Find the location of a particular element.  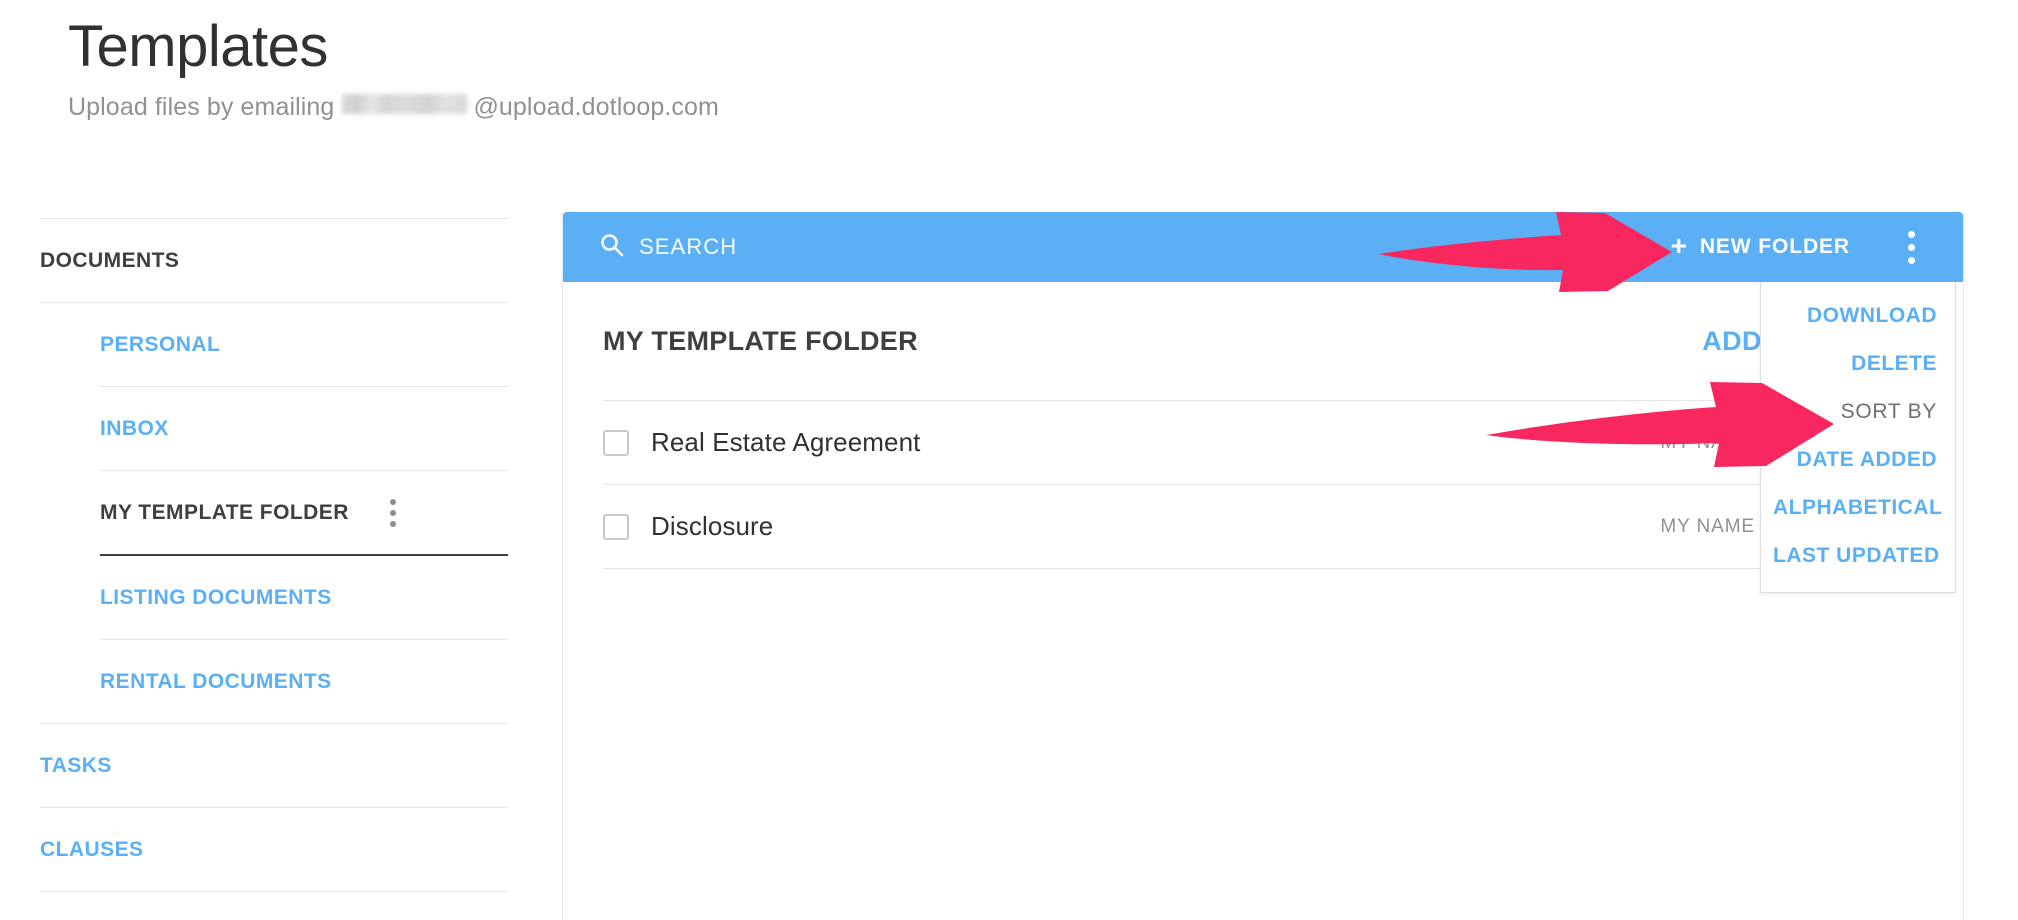

sidebar-item-rental-documents: RENTAL DOCUMENTS is located at coordinates (274, 681).